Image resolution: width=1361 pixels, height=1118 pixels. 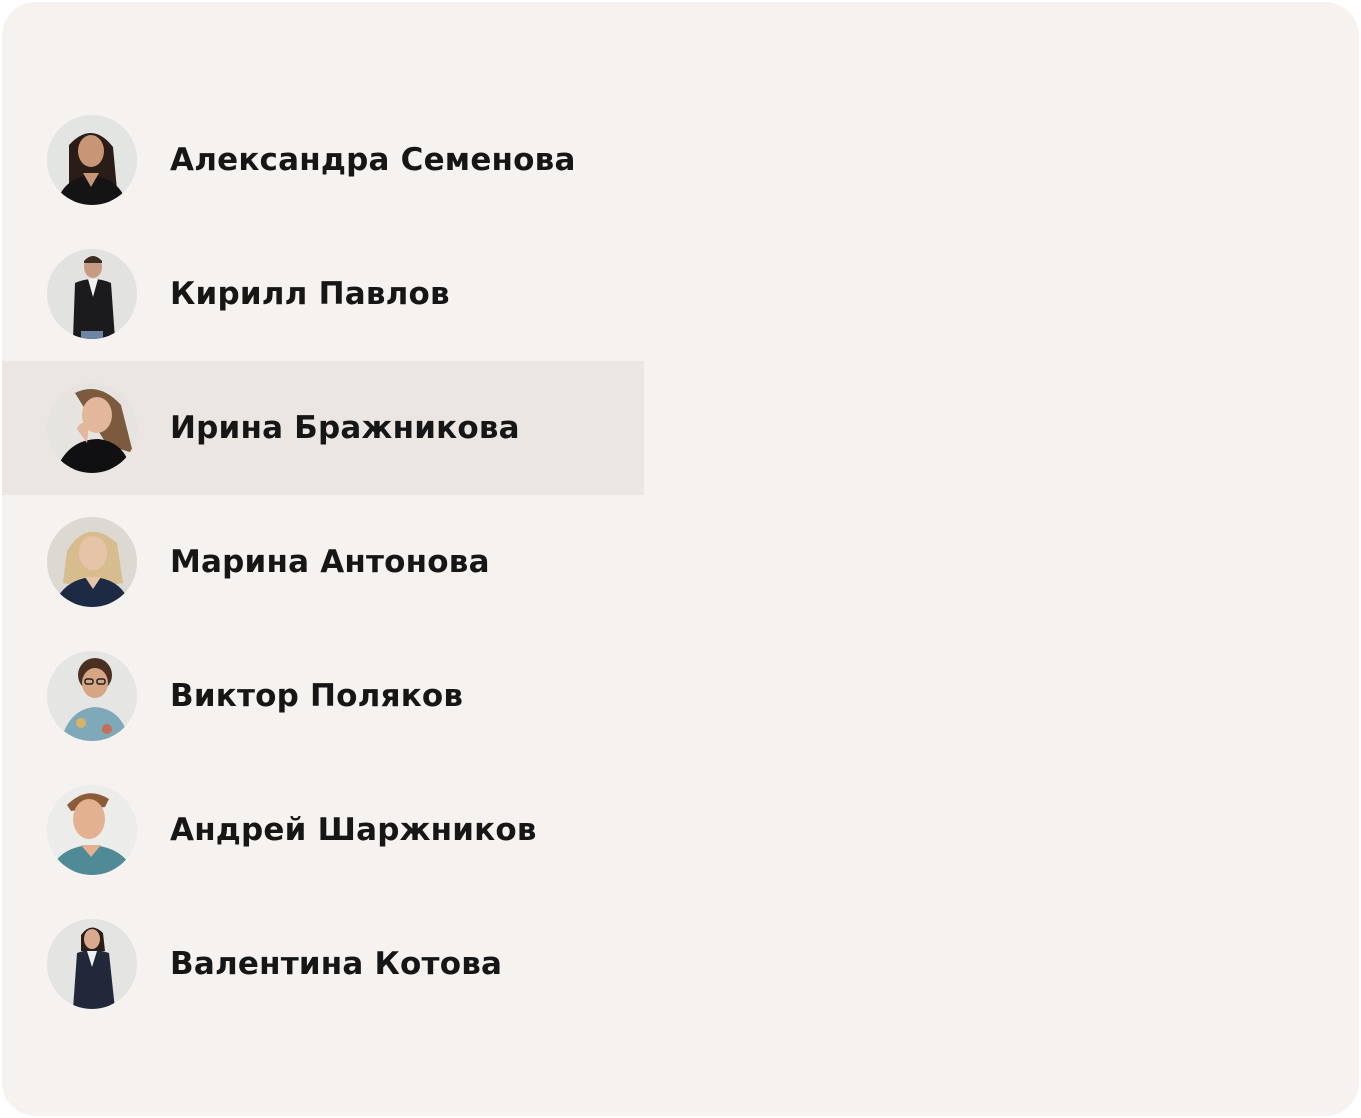 What do you see at coordinates (92, 830) in the screenshot?
I see `man-teal-shirt-avatar-icon` at bounding box center [92, 830].